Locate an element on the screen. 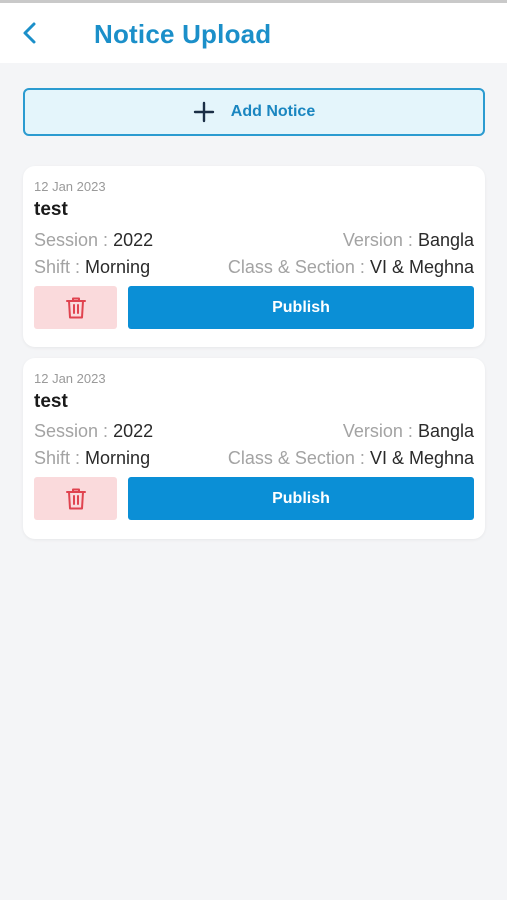 The width and height of the screenshot is (507, 900). chevron-left-icon is located at coordinates (29, 33).